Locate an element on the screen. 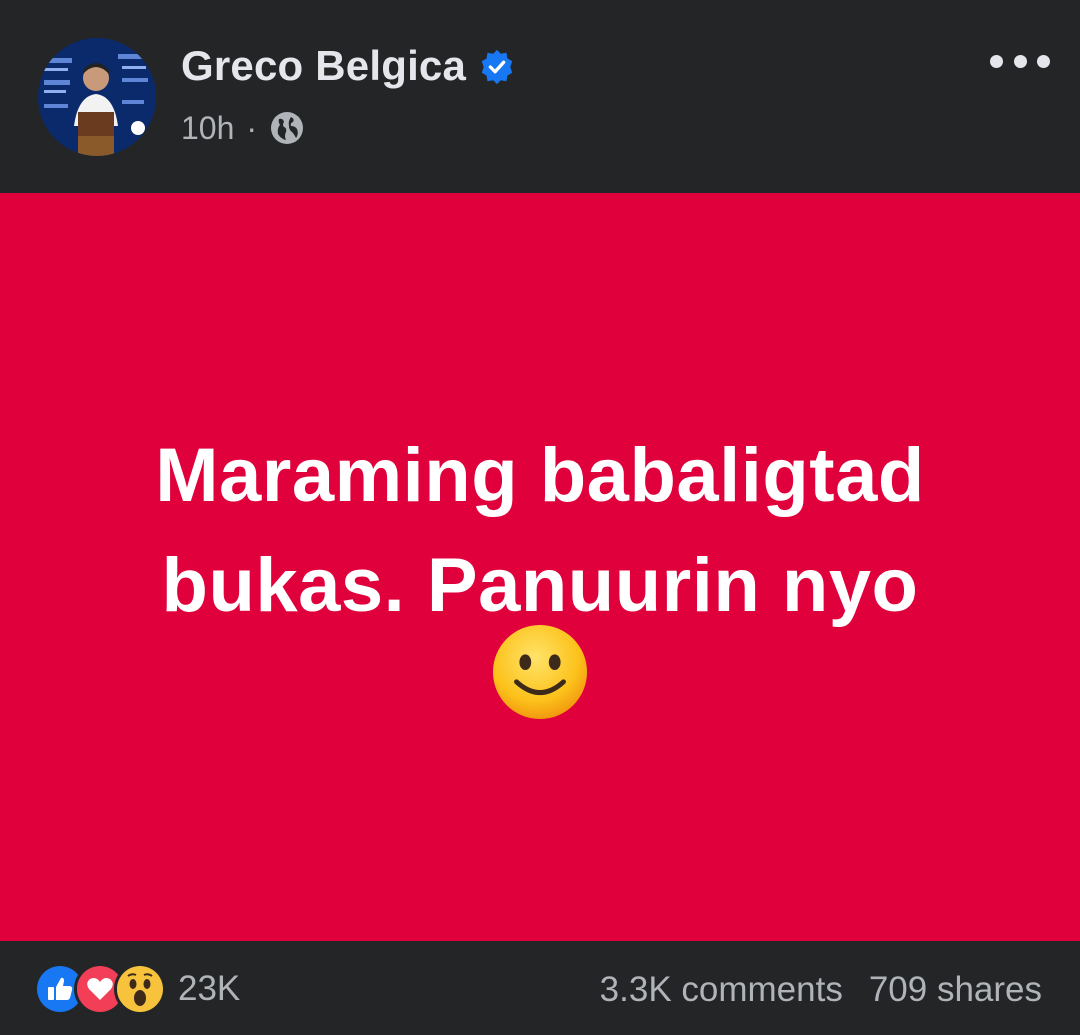 This screenshot has width=1080, height=1035. shares-count-link: 709 shares is located at coordinates (955, 990).